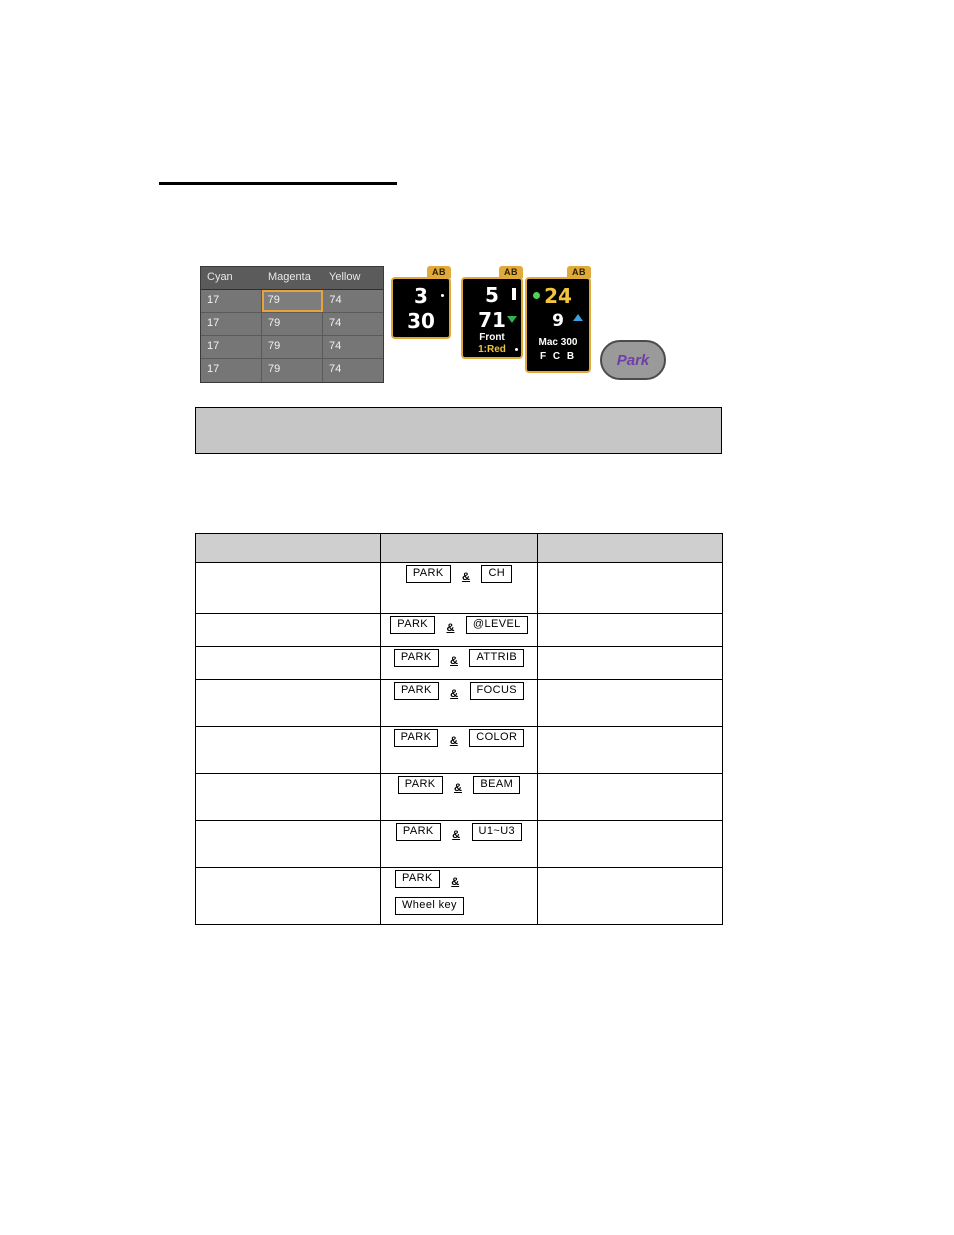 The height and width of the screenshot is (1235, 954). Describe the element at coordinates (458, 430) in the screenshot. I see `note-callout-box` at that location.